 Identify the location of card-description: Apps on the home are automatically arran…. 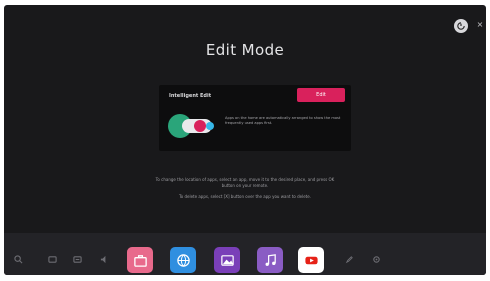
(283, 120).